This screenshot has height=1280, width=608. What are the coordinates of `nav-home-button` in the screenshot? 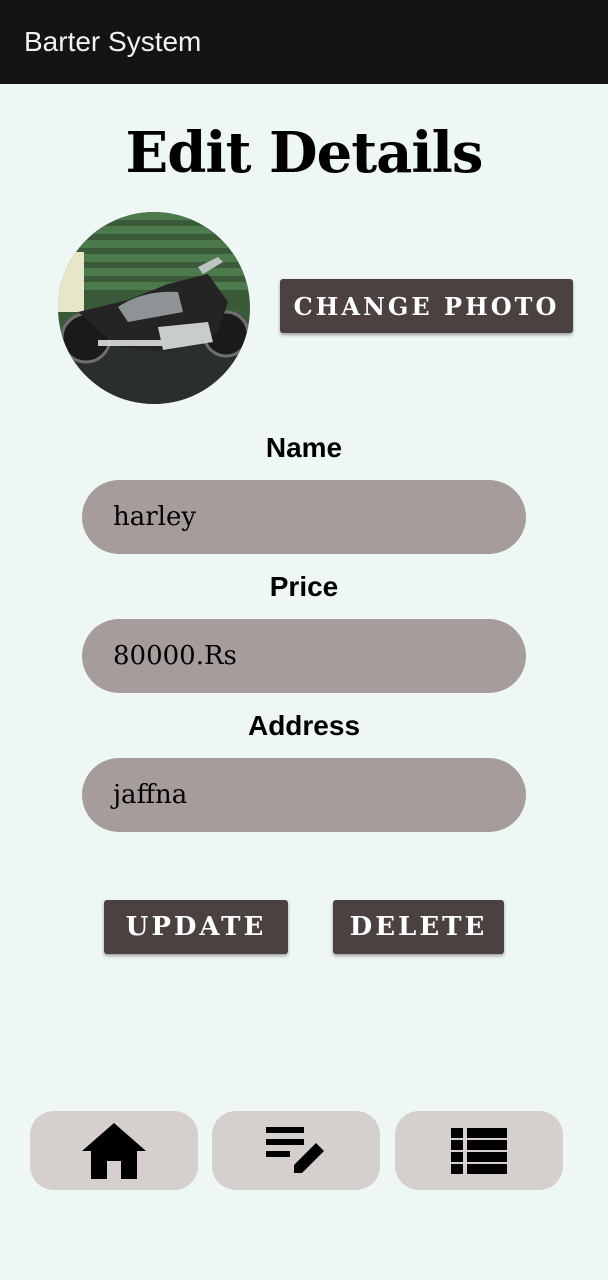 It's located at (114, 1150).